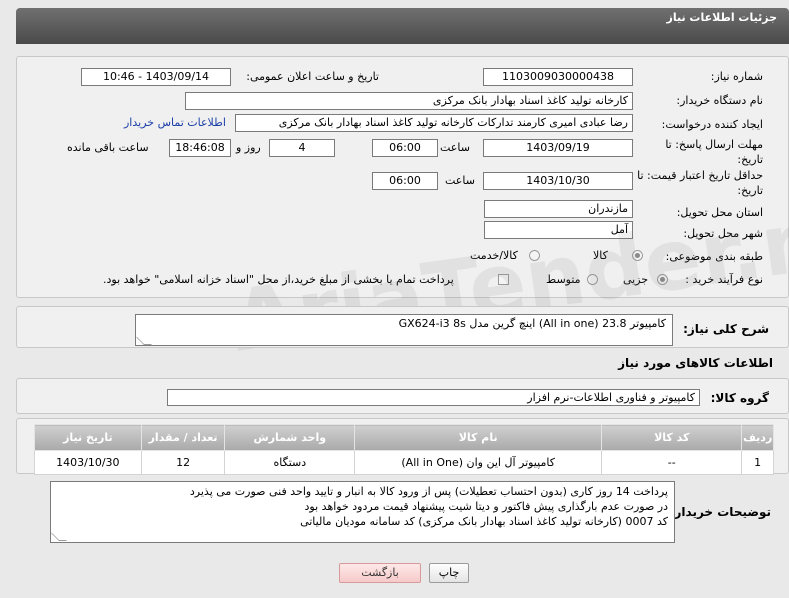  What do you see at coordinates (695, 363) in the screenshot?
I see `goods-section-title: اطلاعات کالاهای مورد نیاز` at bounding box center [695, 363].